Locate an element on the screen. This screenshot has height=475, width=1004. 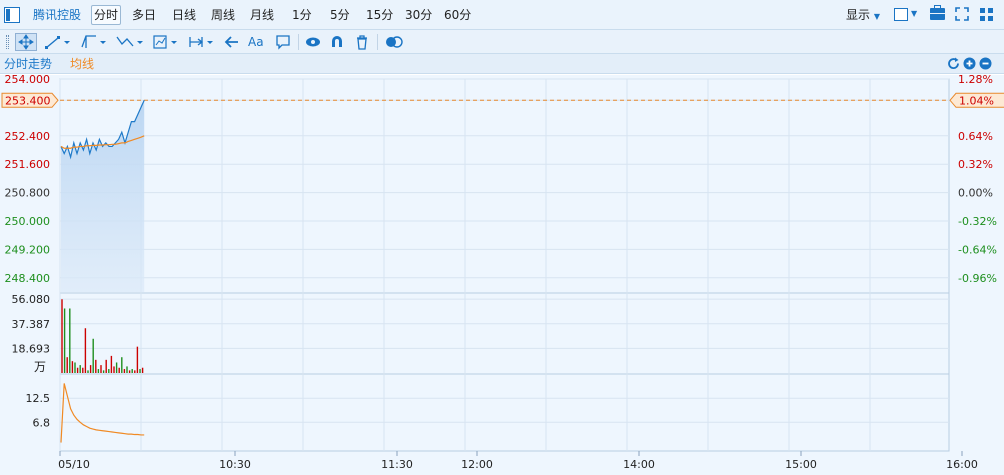
x-axis-label: 10:30 is located at coordinates (235, 464).